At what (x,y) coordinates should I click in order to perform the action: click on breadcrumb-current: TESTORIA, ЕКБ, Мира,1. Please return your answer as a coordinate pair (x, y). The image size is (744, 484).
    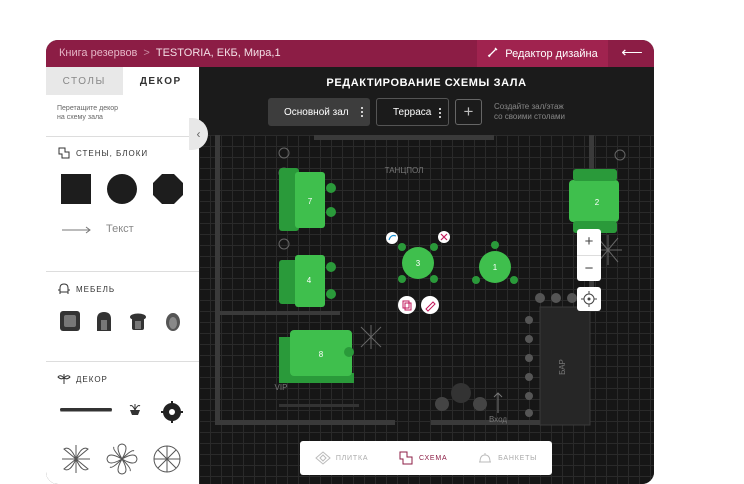
    Looking at the image, I should click on (218, 53).